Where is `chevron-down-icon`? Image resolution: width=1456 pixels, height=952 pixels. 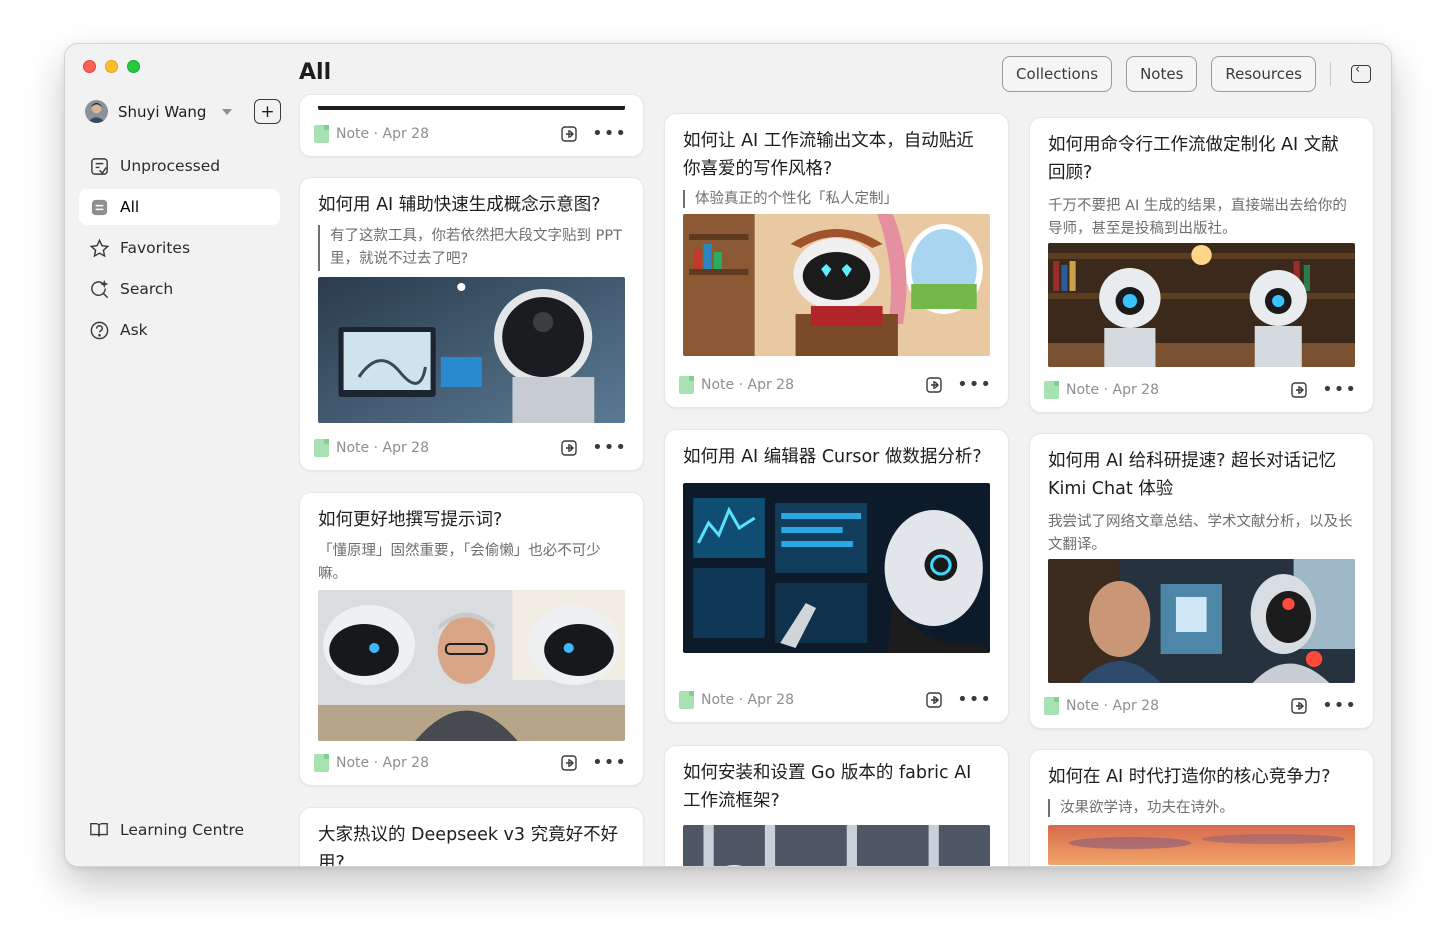 chevron-down-icon is located at coordinates (227, 111).